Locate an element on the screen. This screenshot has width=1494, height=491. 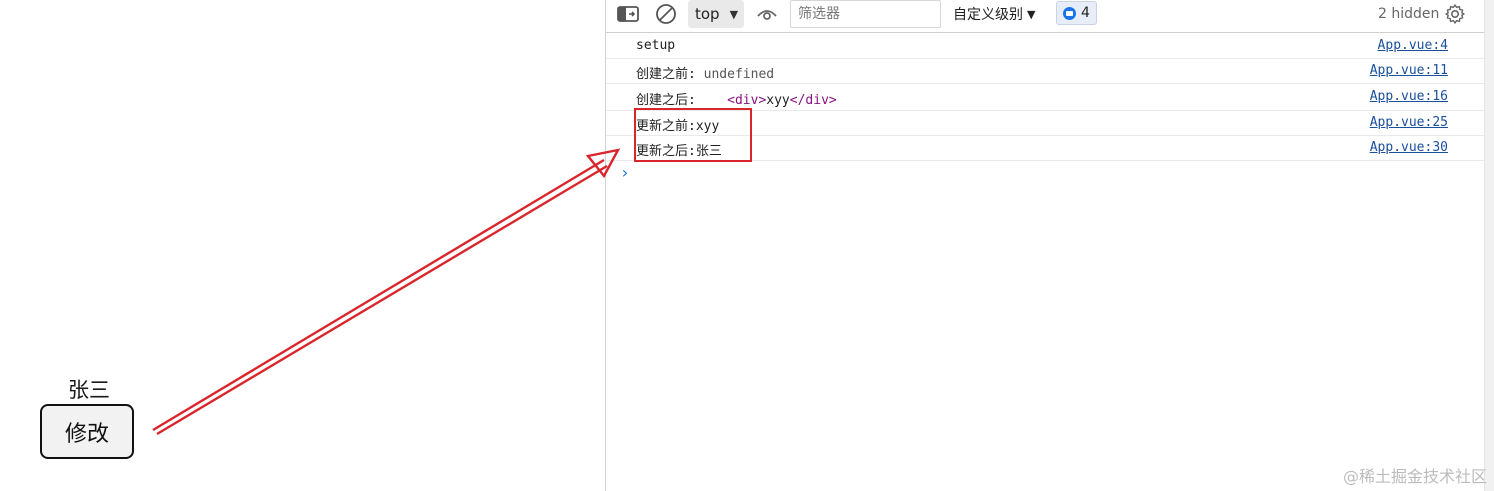
clear-console-icon is located at coordinates (666, 14).